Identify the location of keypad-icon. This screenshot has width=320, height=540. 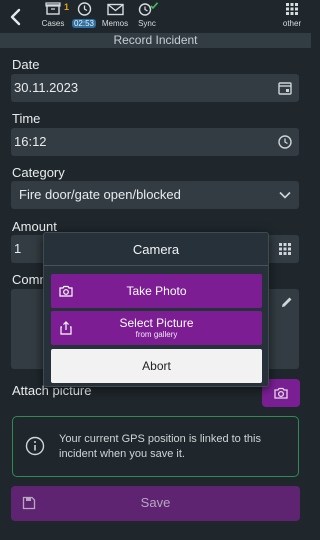
(285, 249).